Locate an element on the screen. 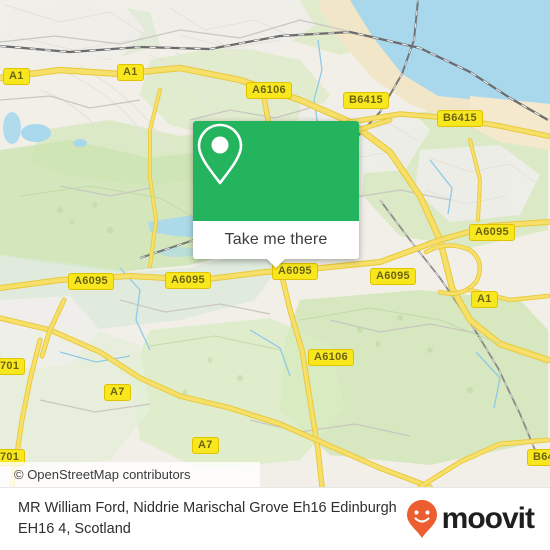 This screenshot has height=550, width=550. callout-tail is located at coordinates (276, 263).